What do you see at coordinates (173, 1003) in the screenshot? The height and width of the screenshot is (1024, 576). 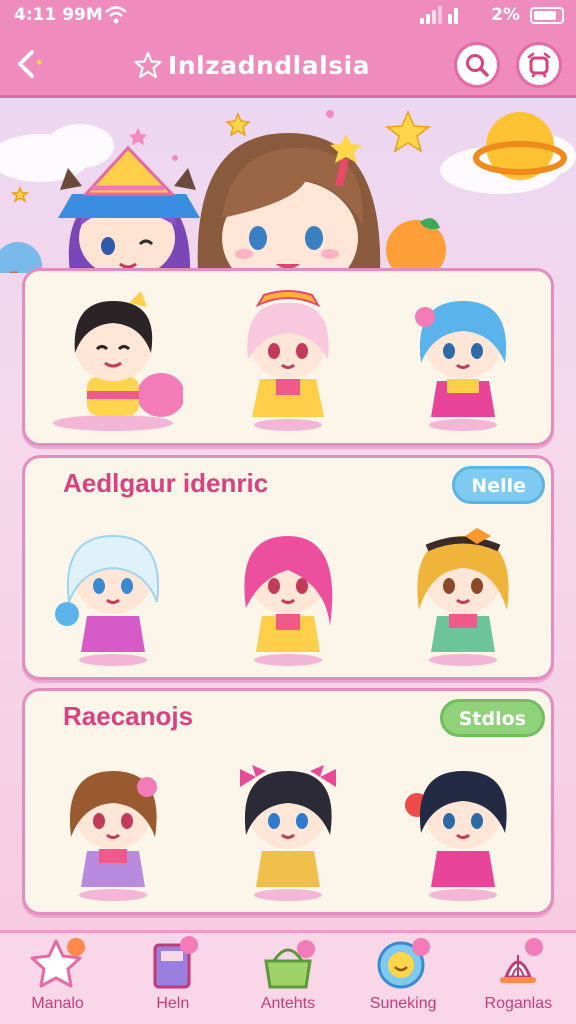 I see `nav-label: Heln` at bounding box center [173, 1003].